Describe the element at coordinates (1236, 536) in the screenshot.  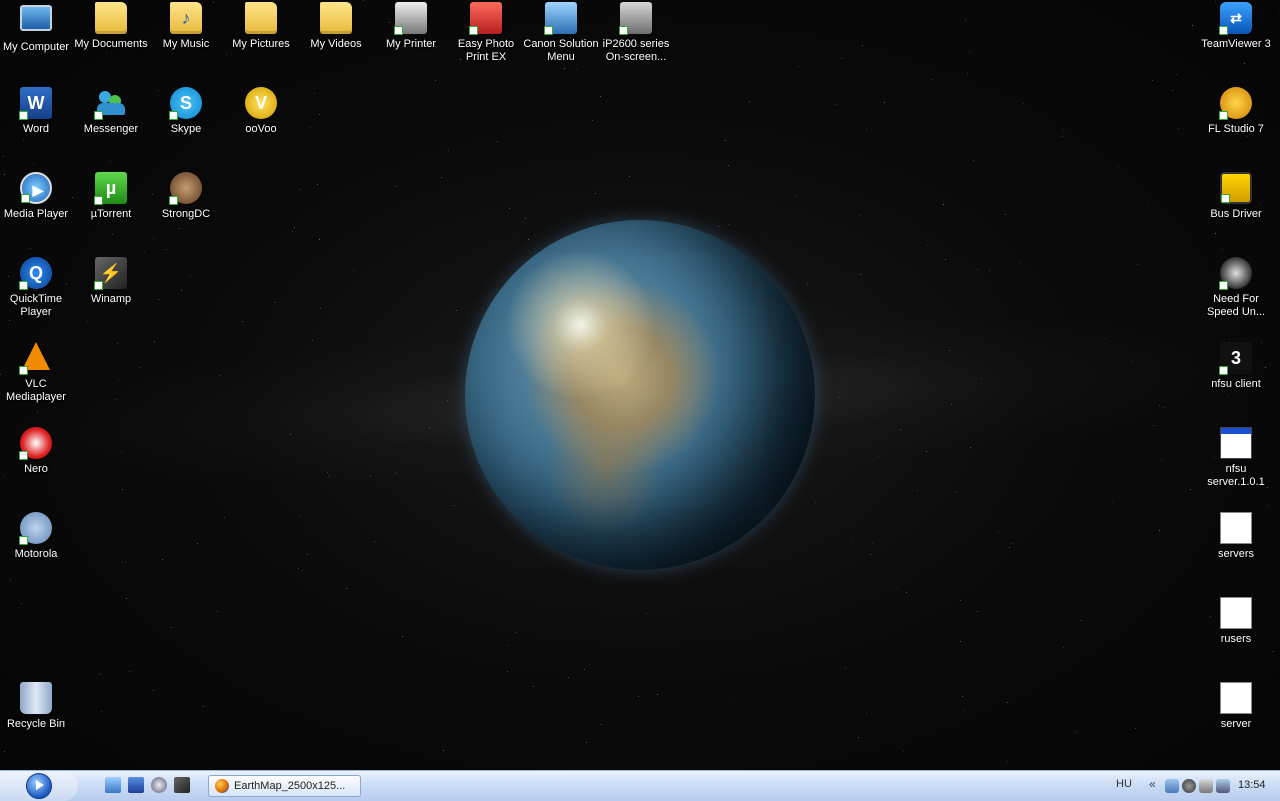
I see `desktop-icon-servers: servers` at that location.